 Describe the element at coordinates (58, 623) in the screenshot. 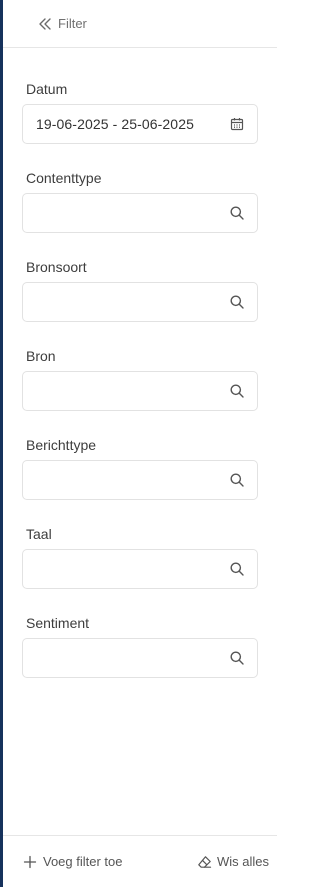

I see `filter-label-sentiment: Sentiment` at that location.